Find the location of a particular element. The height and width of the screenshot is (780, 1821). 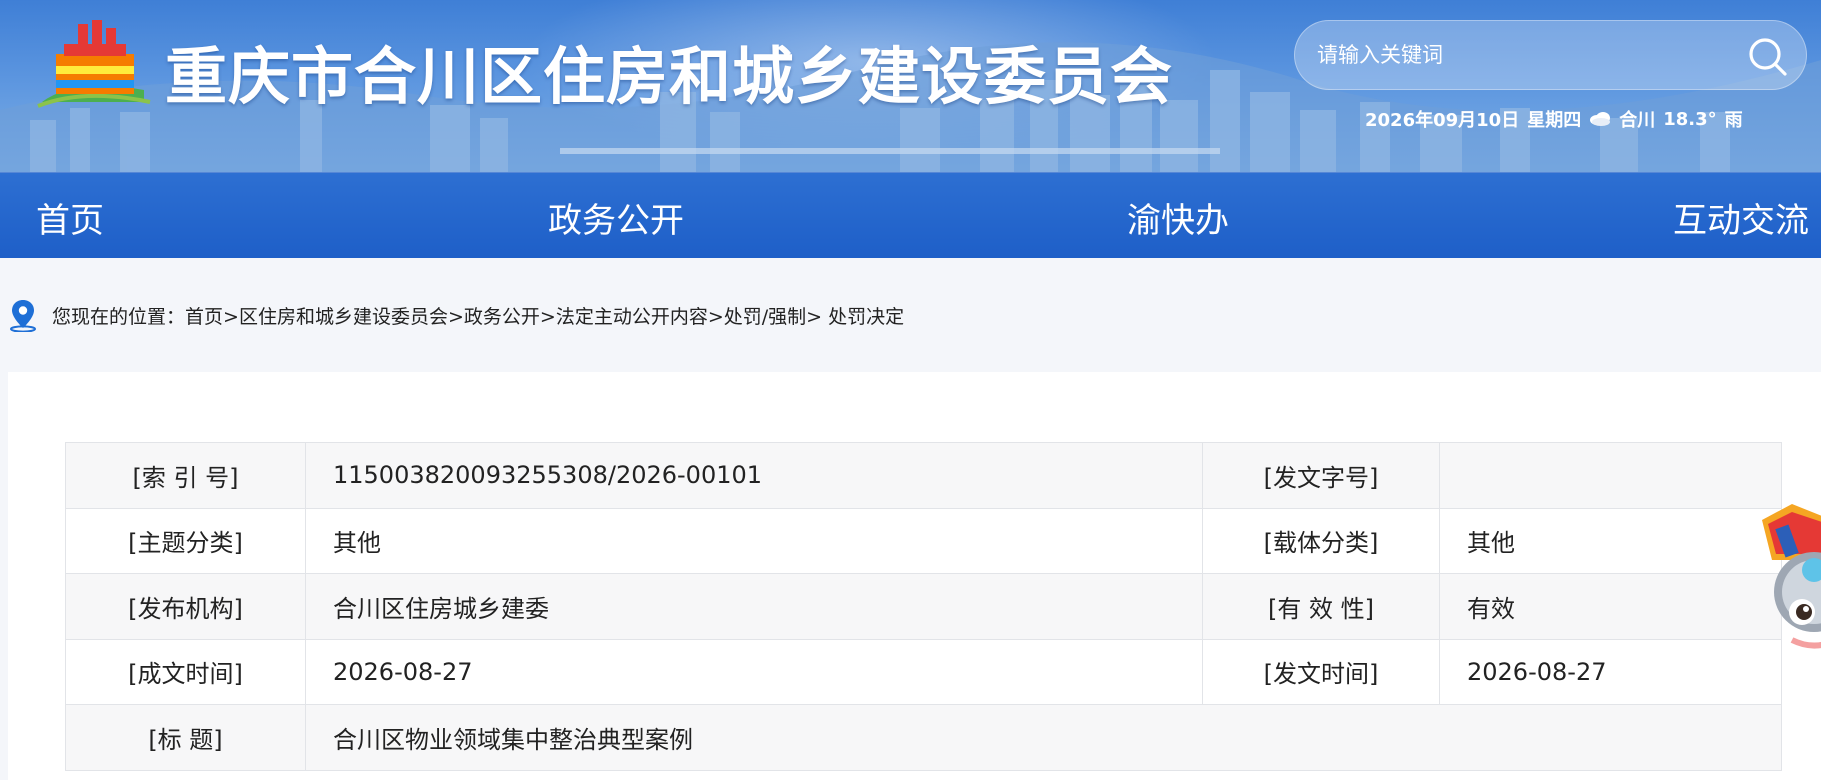

breadcrumb-item-committee: 区住房和城乡建设委员会 is located at coordinates (343, 317).